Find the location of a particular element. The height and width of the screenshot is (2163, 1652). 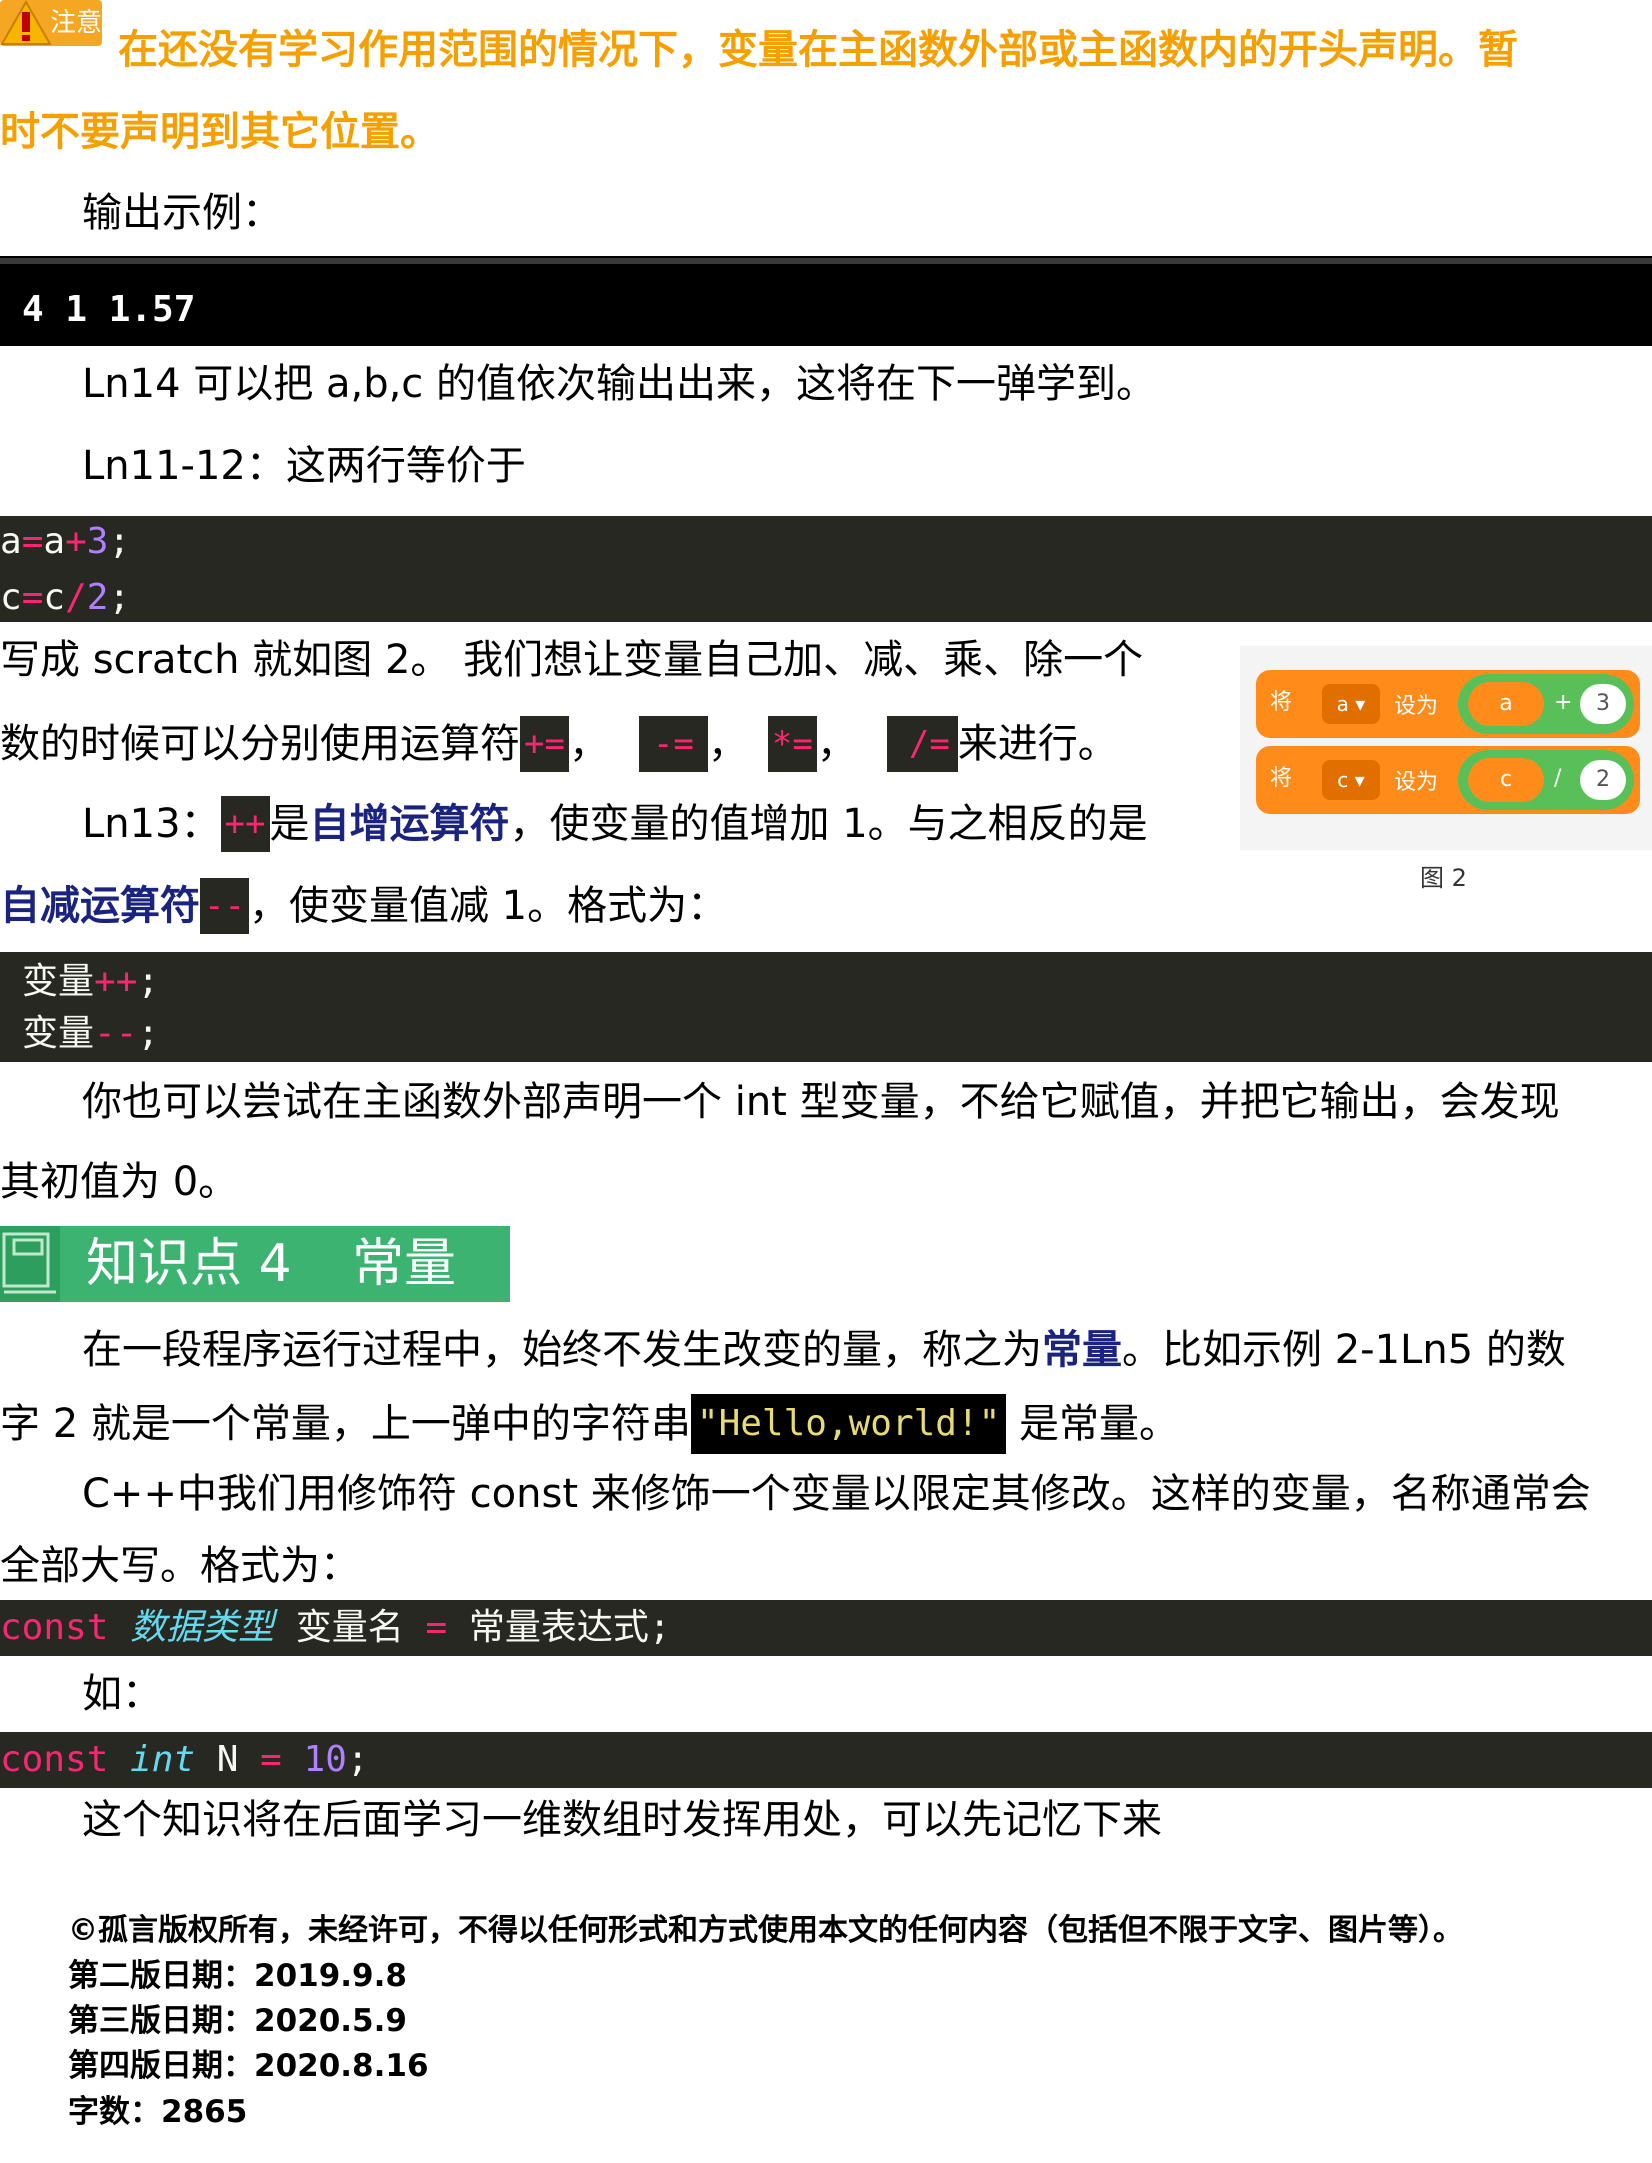

ln13-para-line1: Ln13： ++ 是自增运算符，使变量的值增加 1。与之相反的是 is located at coordinates (615, 824).